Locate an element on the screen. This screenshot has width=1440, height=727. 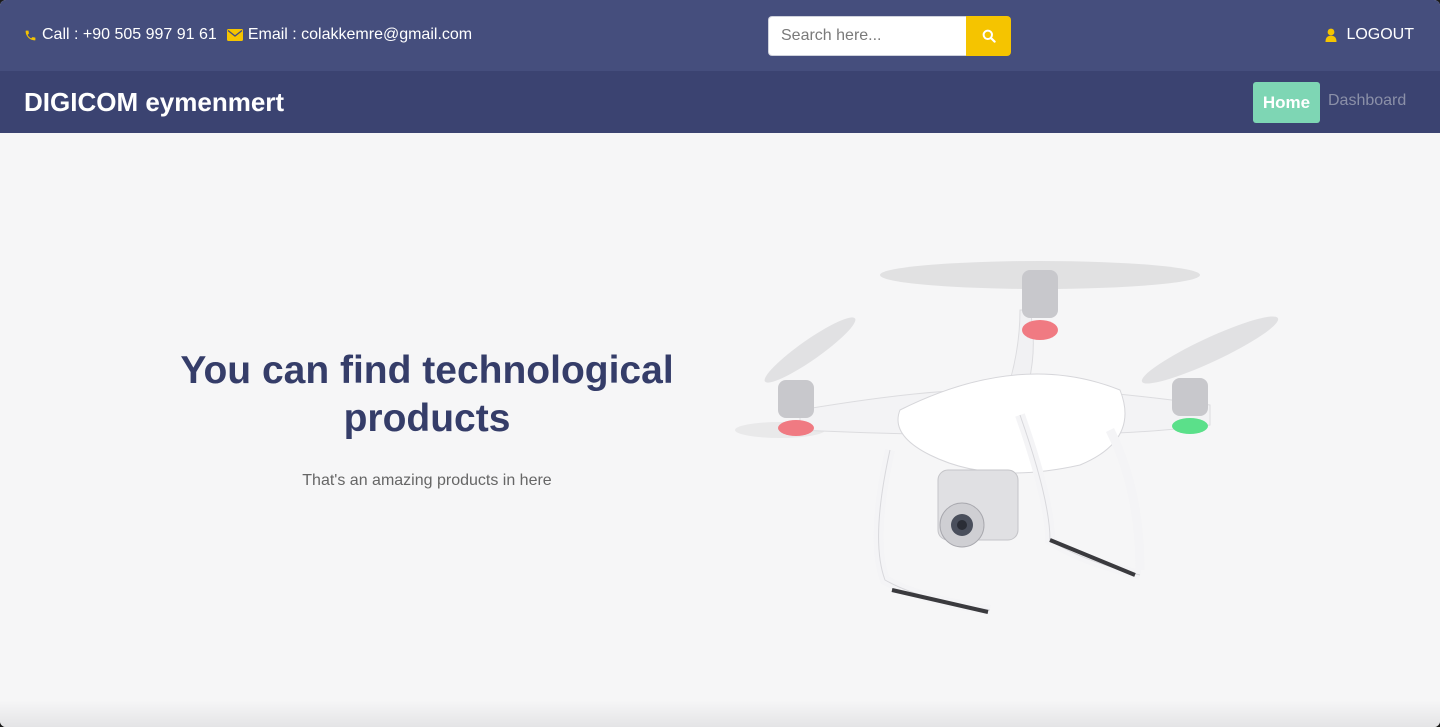
hero-subtitle: That's an amazing products in here is located at coordinates (427, 480).